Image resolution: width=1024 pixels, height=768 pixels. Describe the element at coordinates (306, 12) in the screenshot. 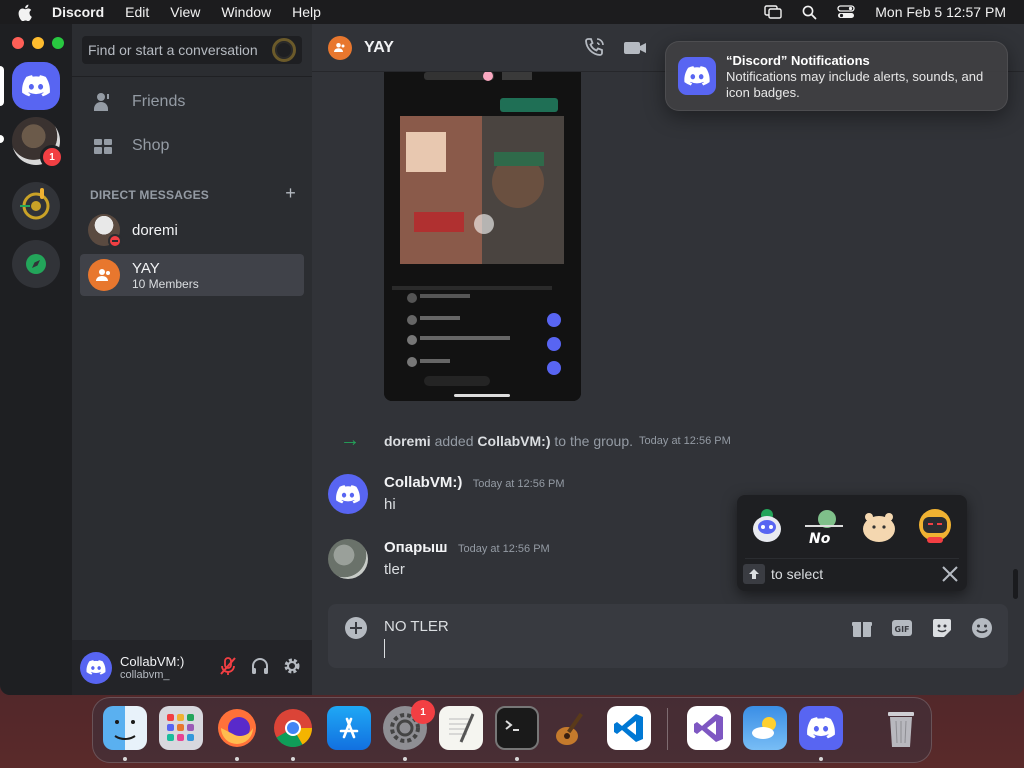

I see `menu-help: Help` at that location.